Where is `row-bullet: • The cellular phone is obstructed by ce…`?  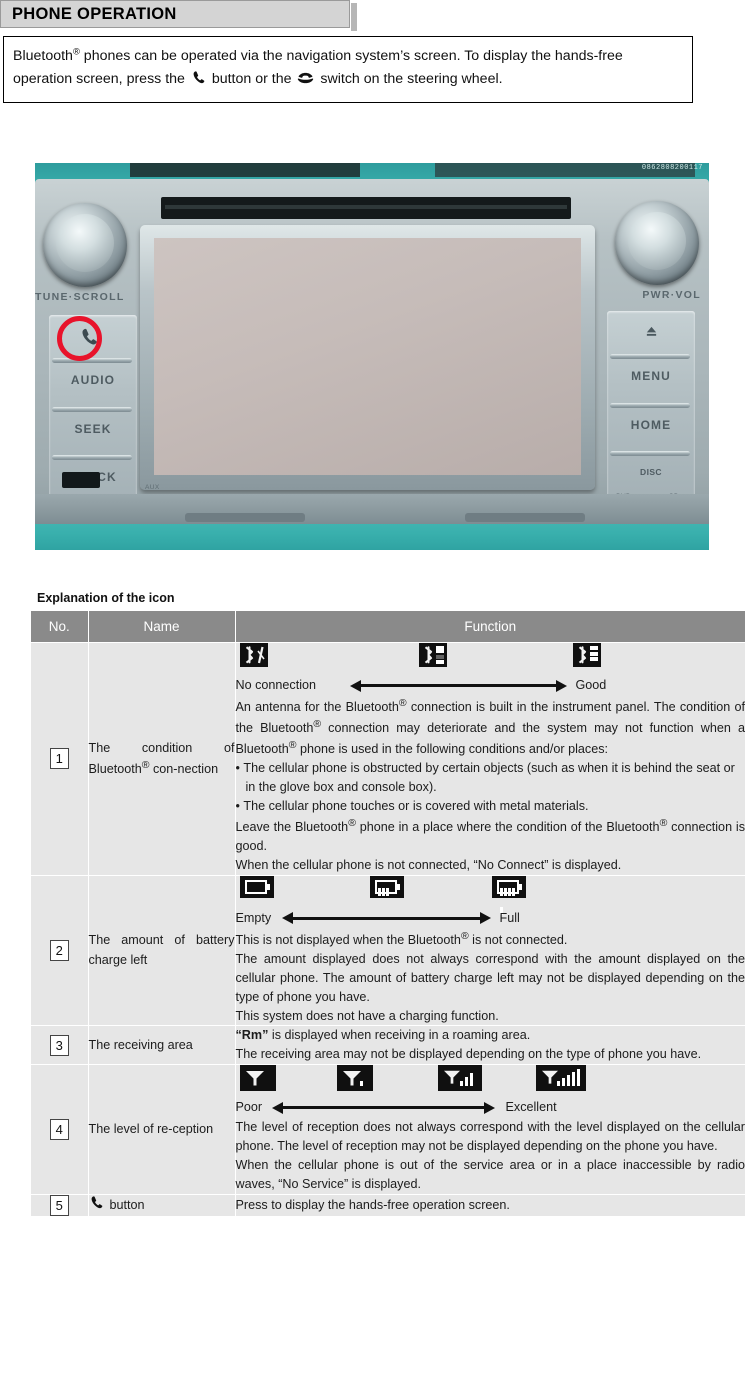 row-bullet: • The cellular phone is obstructed by ce… is located at coordinates (485, 778).